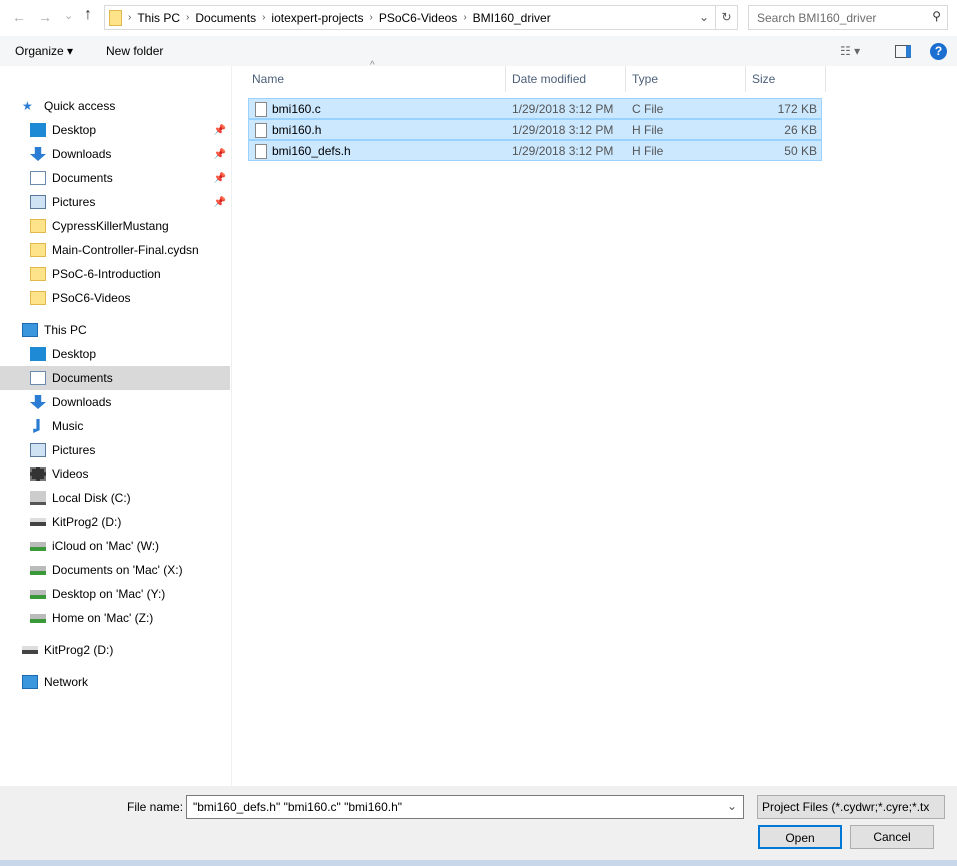 The height and width of the screenshot is (866, 957). I want to click on sidebar-item-psoc-6-introduction: PSoC-6-Introduction, so click(115, 274).